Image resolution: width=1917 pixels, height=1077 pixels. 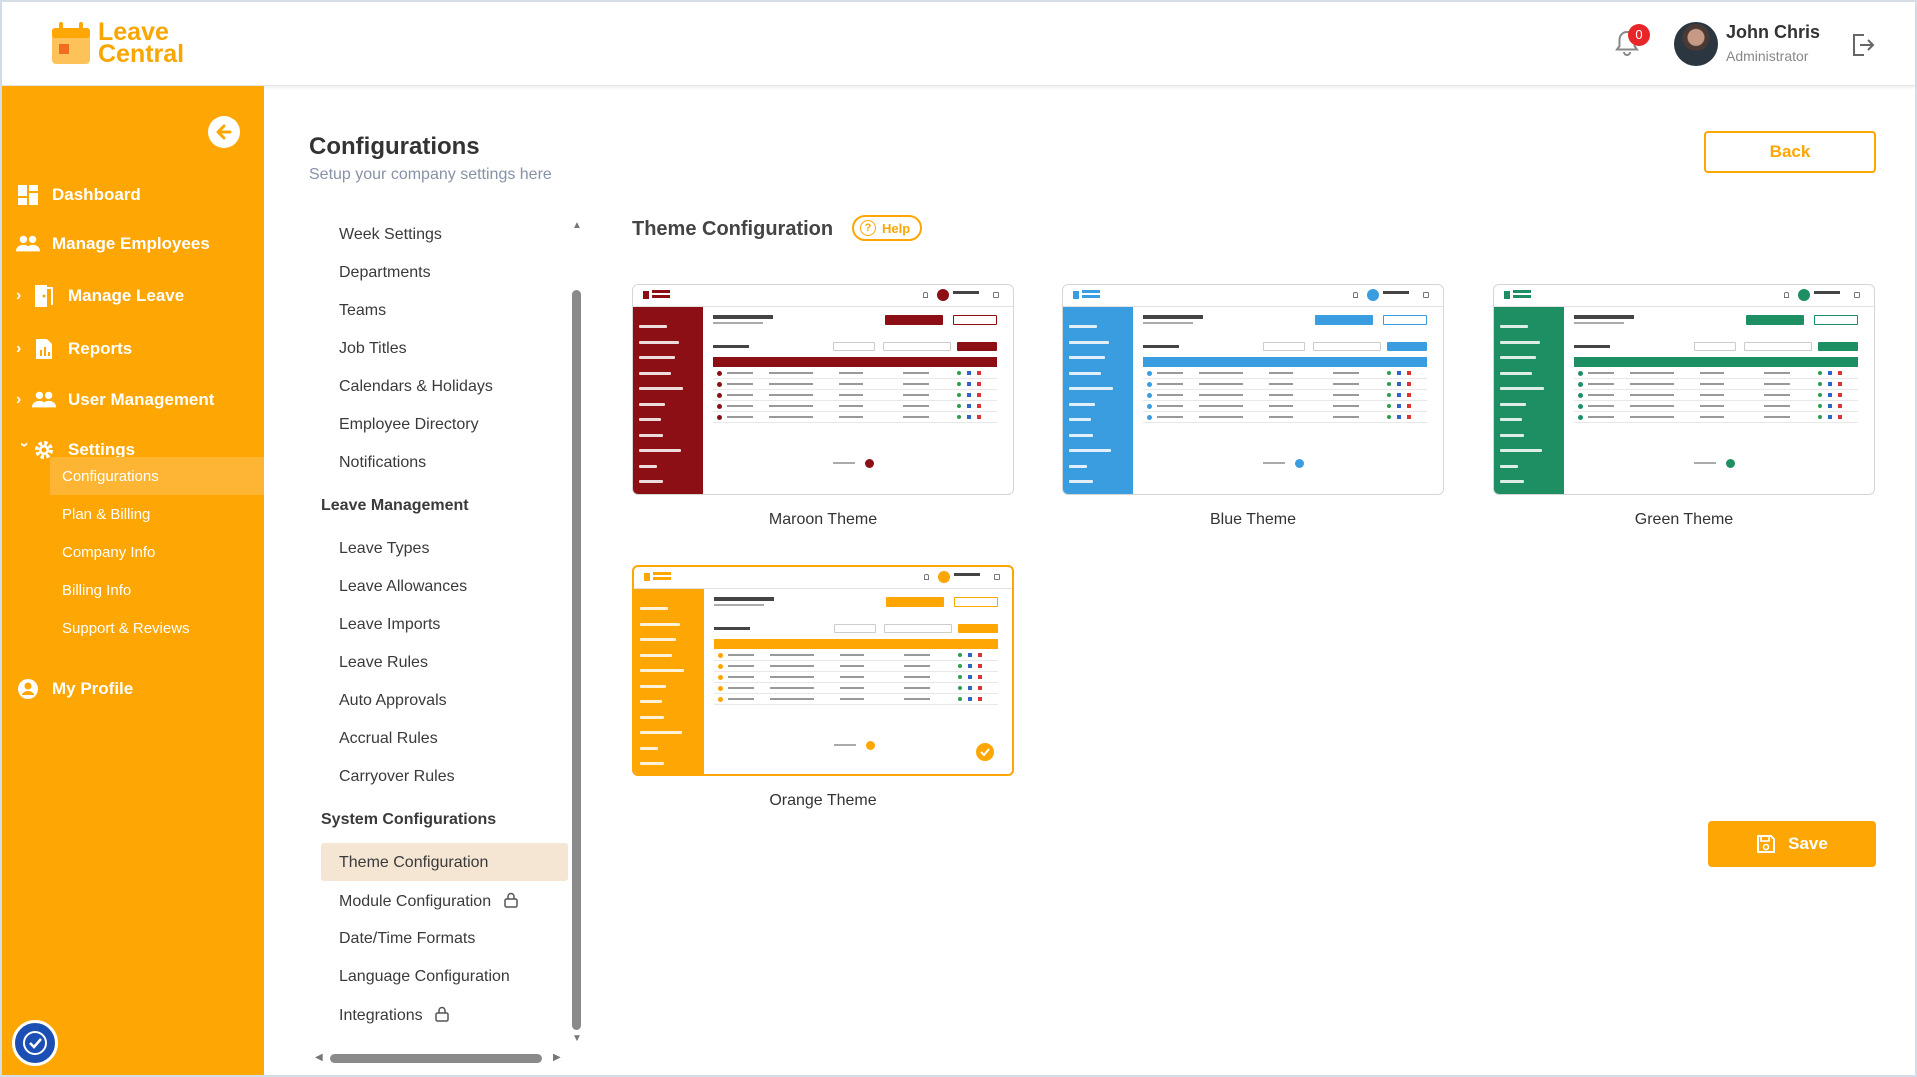 What do you see at coordinates (319, 1057) in the screenshot?
I see `scroll-left-arrow-icon: ◀` at bounding box center [319, 1057].